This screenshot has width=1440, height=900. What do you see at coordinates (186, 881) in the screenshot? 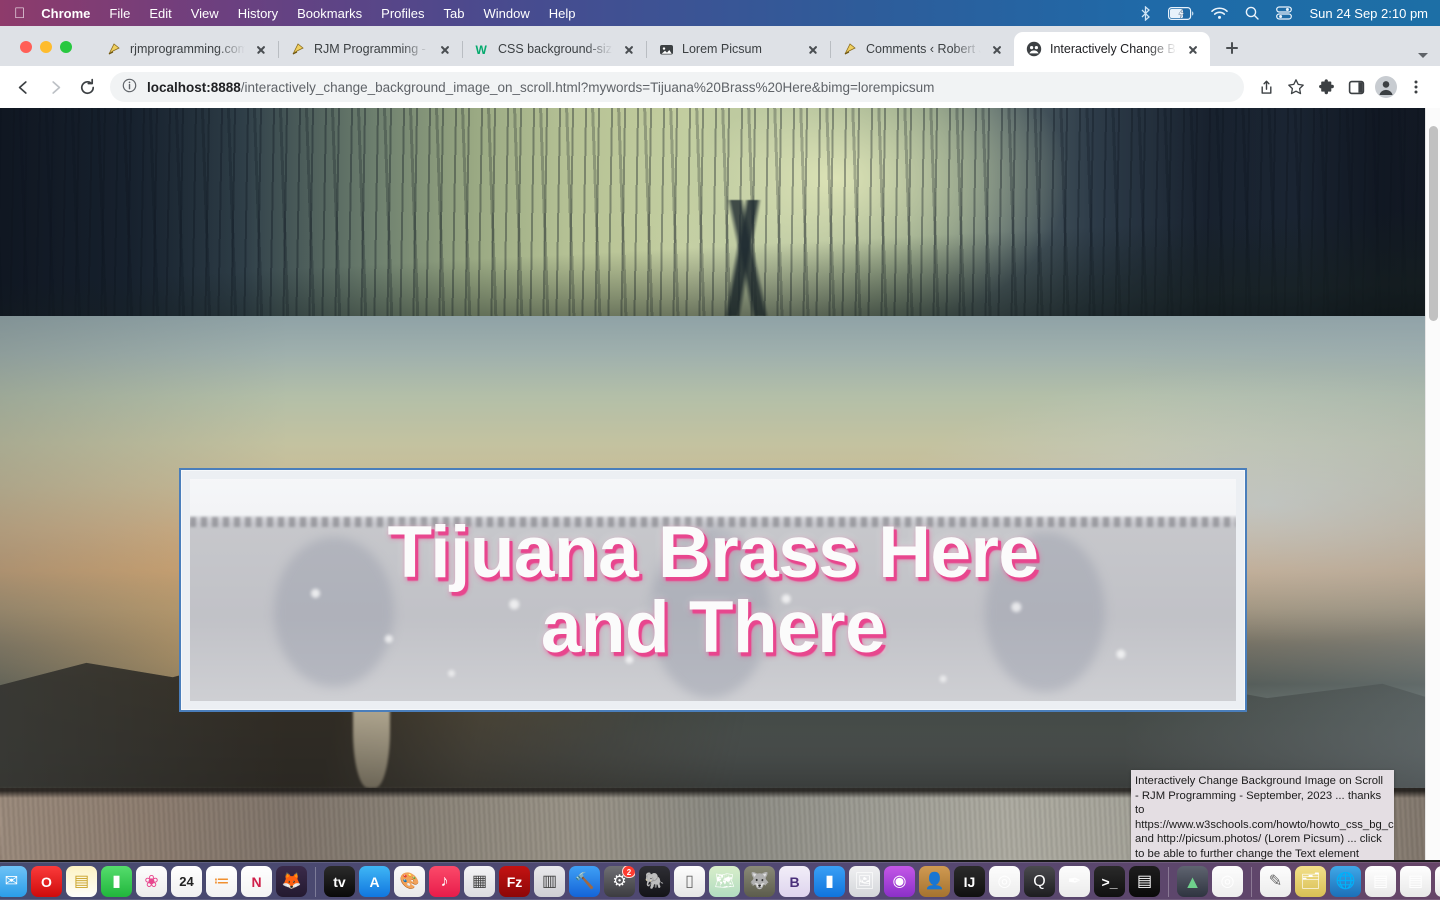
I see `dock-item-calendar: 24` at bounding box center [186, 881].